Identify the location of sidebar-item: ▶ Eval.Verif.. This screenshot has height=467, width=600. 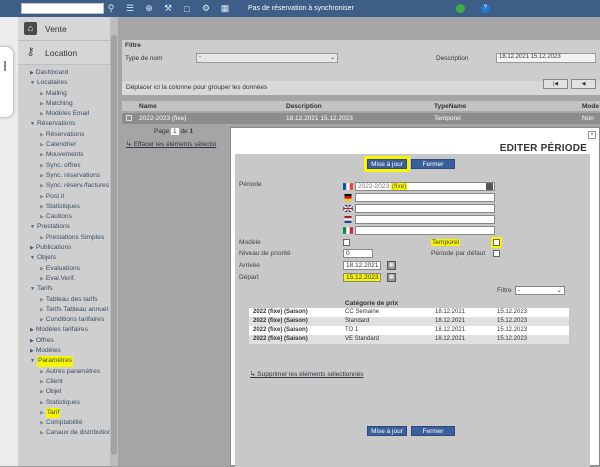
(64, 279).